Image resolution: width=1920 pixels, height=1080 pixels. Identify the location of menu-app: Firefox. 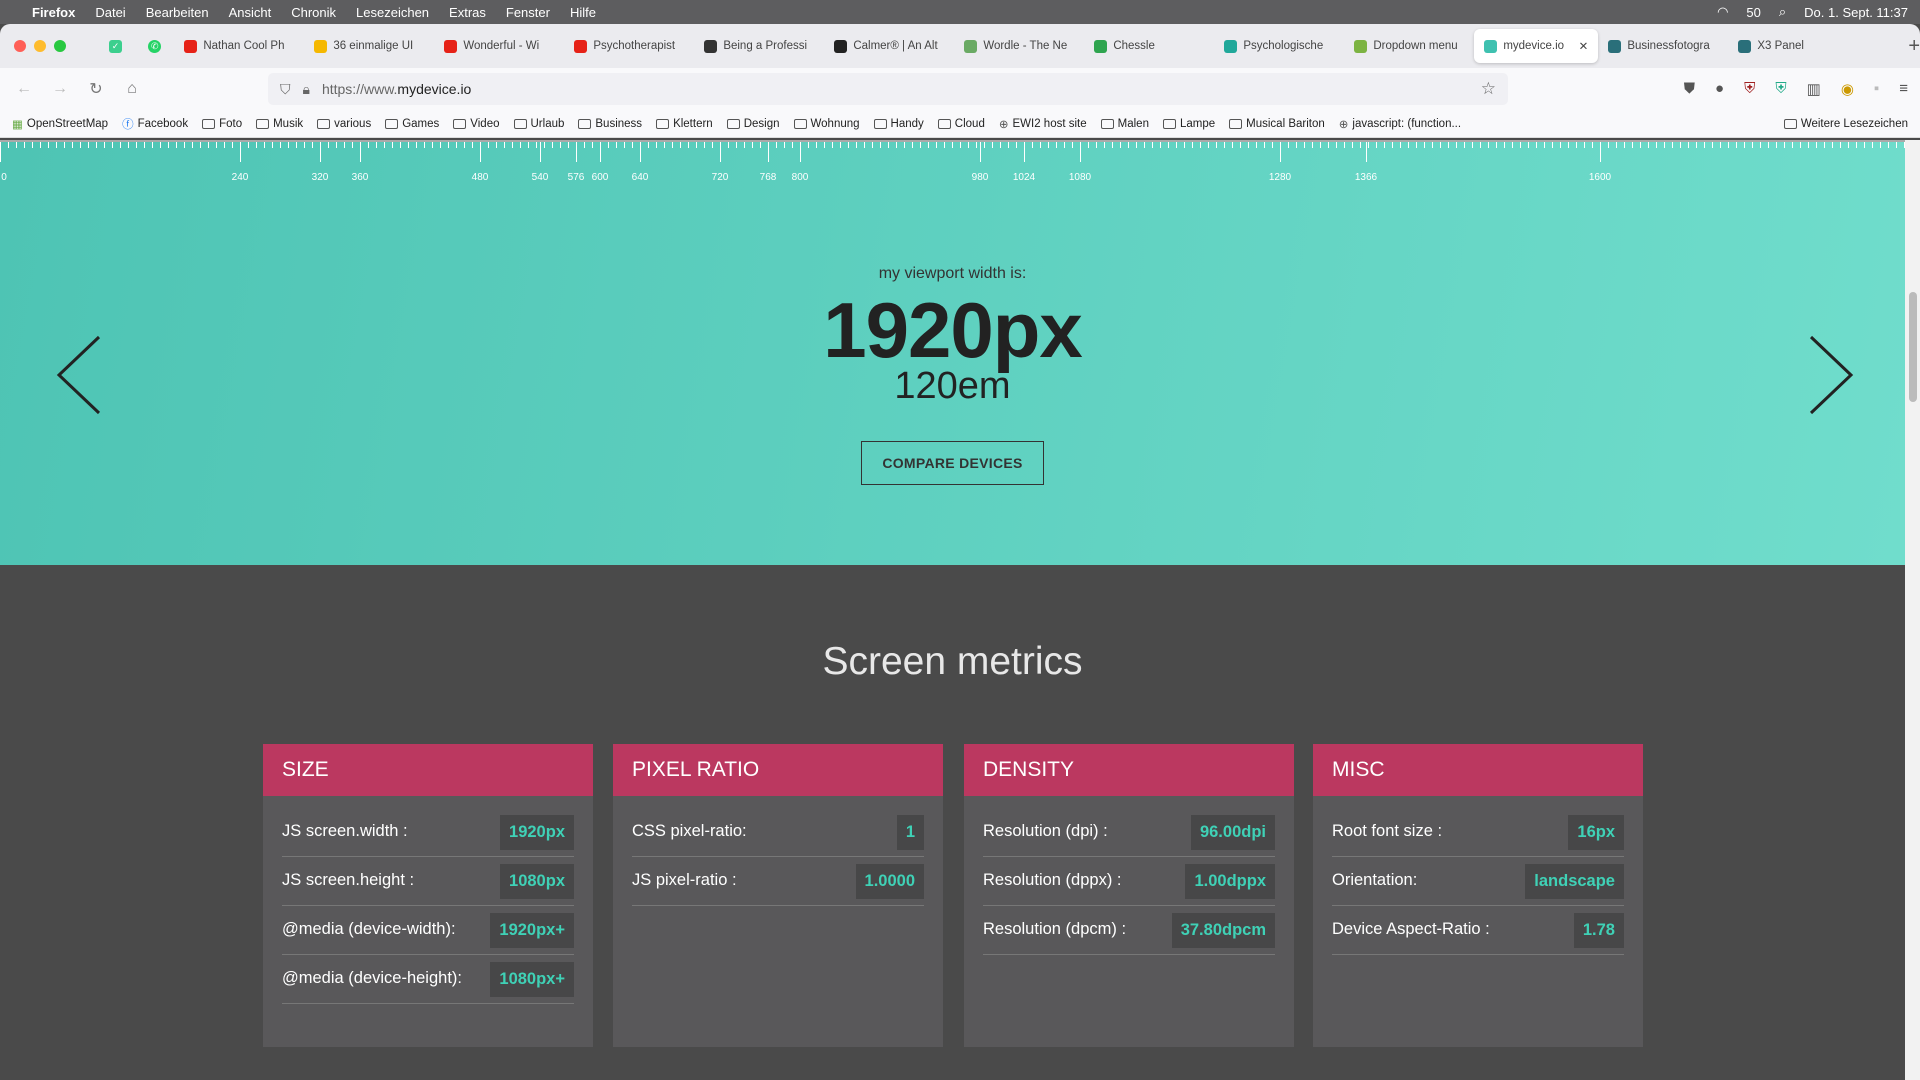
(53, 12).